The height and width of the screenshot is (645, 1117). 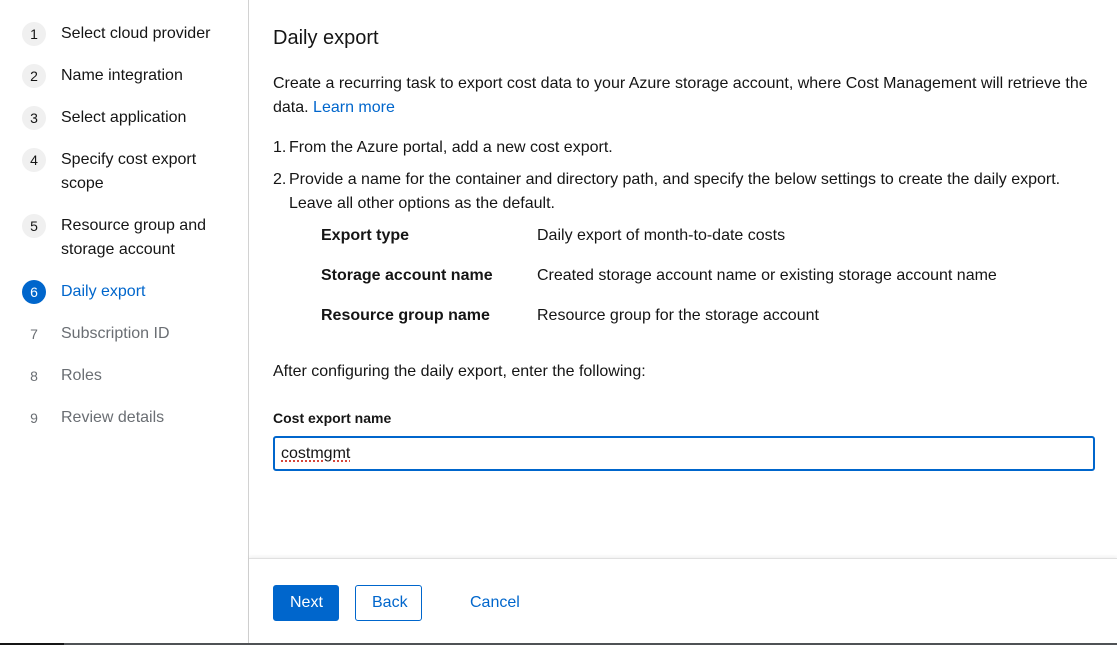 What do you see at coordinates (280, 147) in the screenshot?
I see `instruction-number: 1.` at bounding box center [280, 147].